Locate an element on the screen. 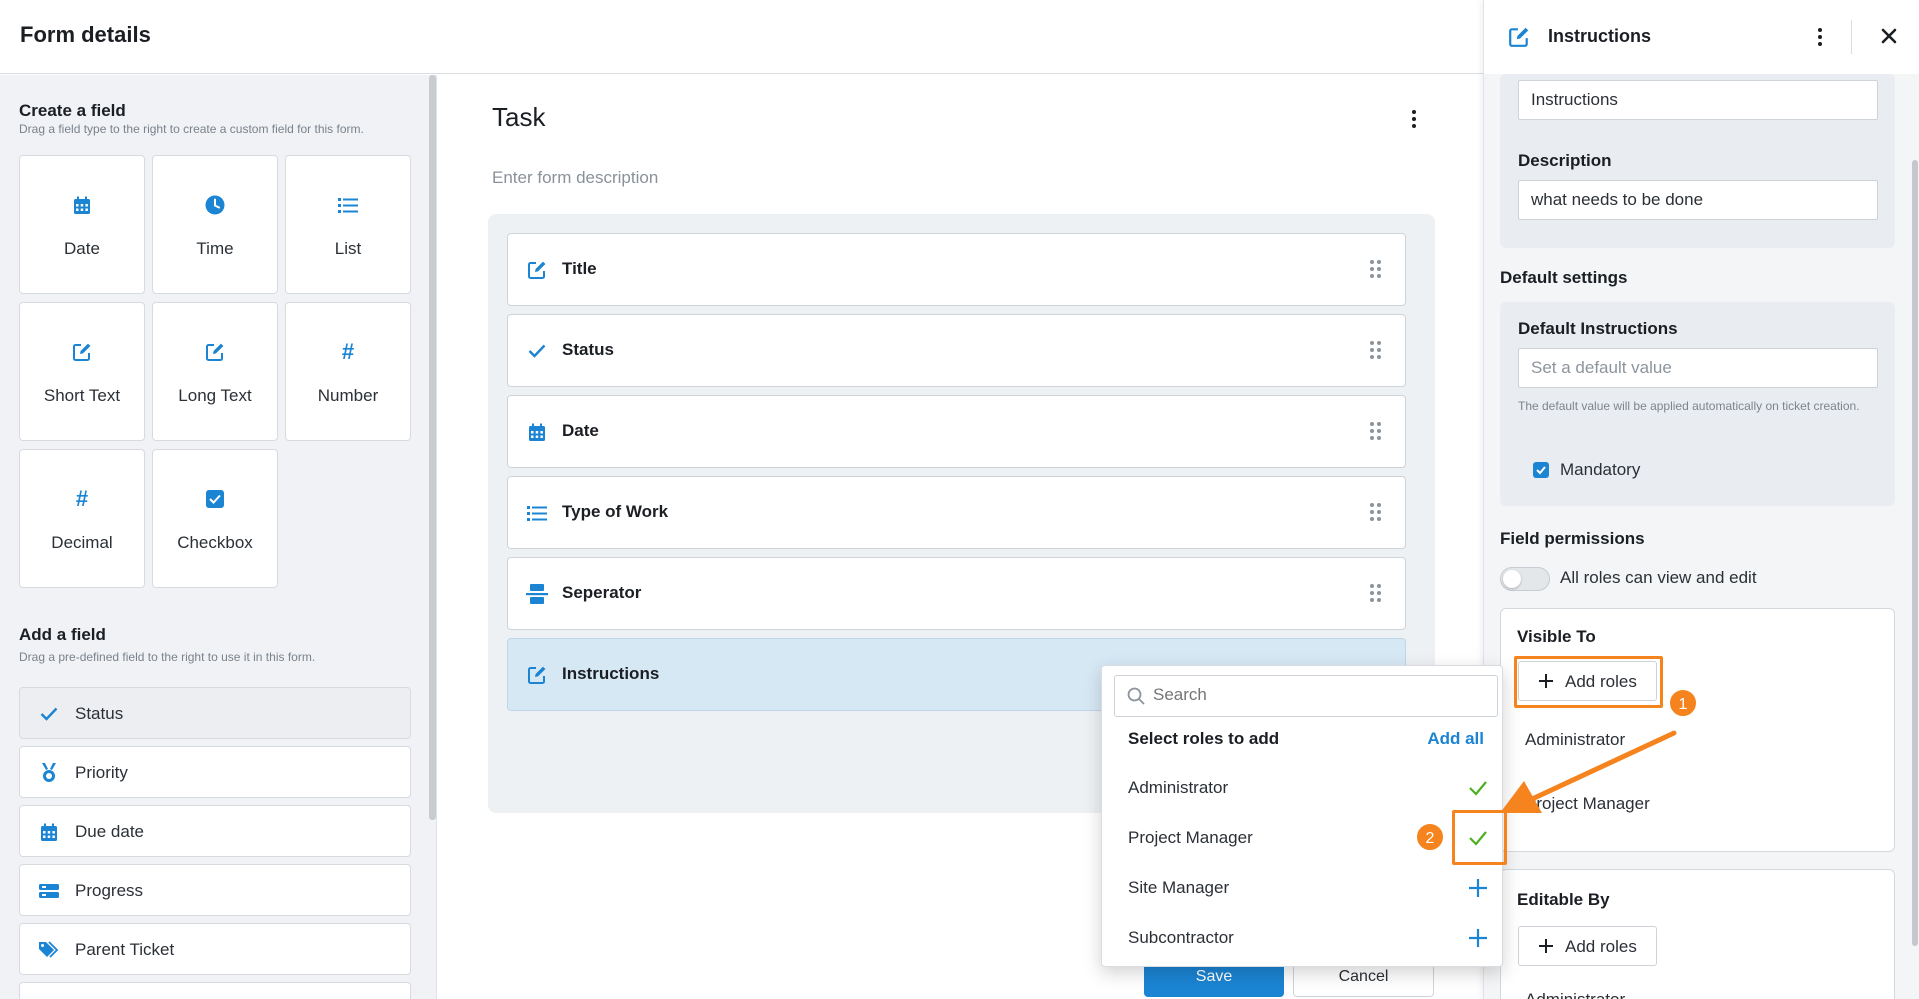 The height and width of the screenshot is (999, 1919). role-search-input is located at coordinates (1318, 695).